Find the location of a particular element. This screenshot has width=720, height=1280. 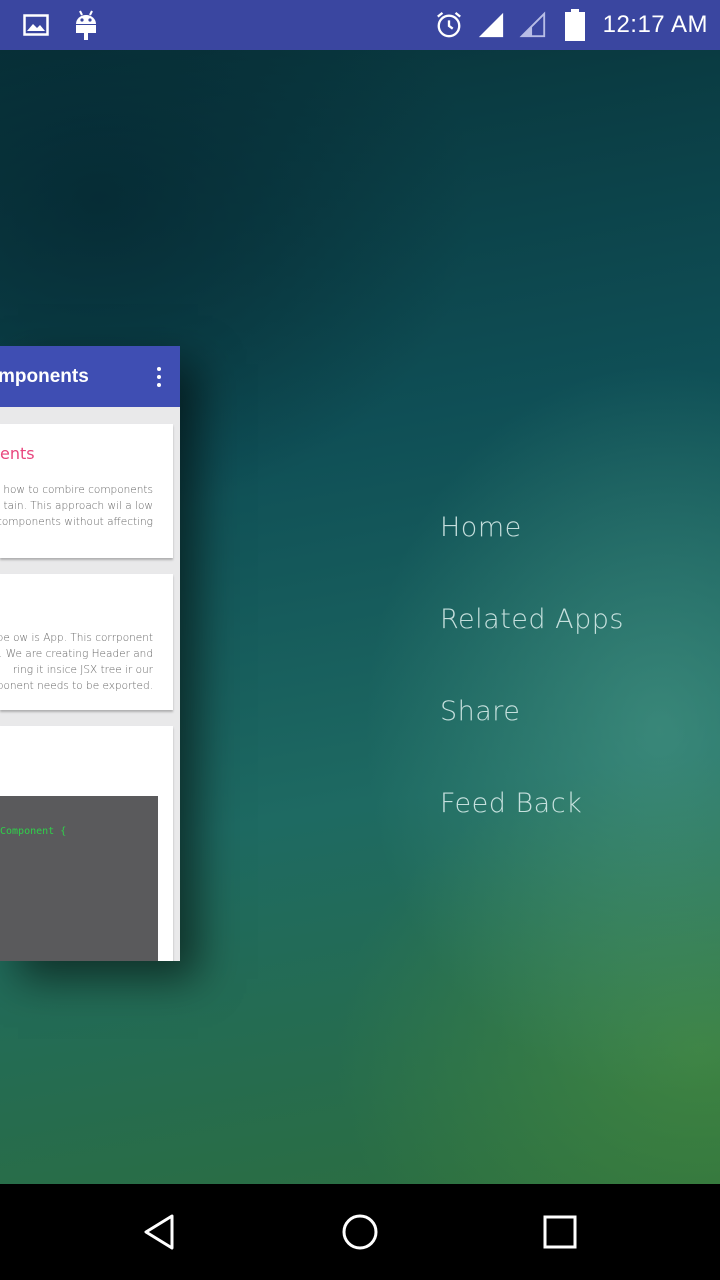

menu-item-share: Share is located at coordinates (580, 735).